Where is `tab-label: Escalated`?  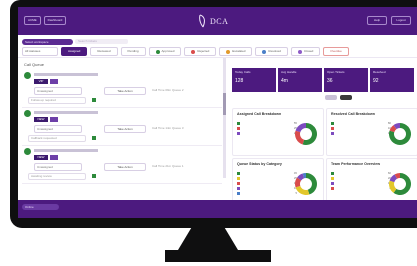
tab-label: Escalated is located at coordinates (239, 51).